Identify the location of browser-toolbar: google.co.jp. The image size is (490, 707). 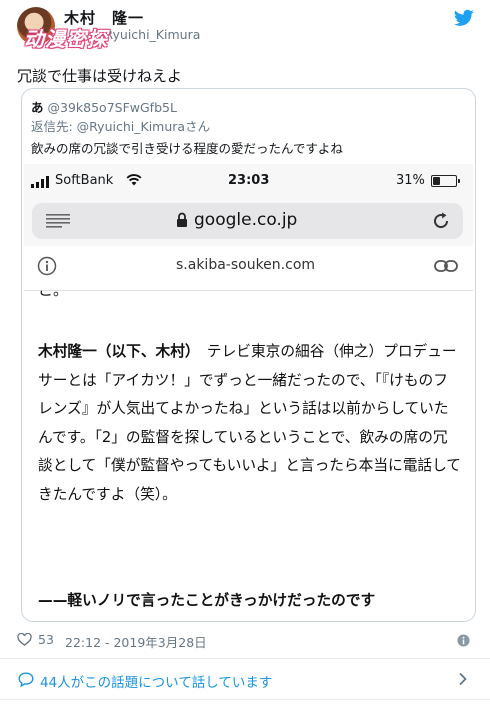
(248, 222).